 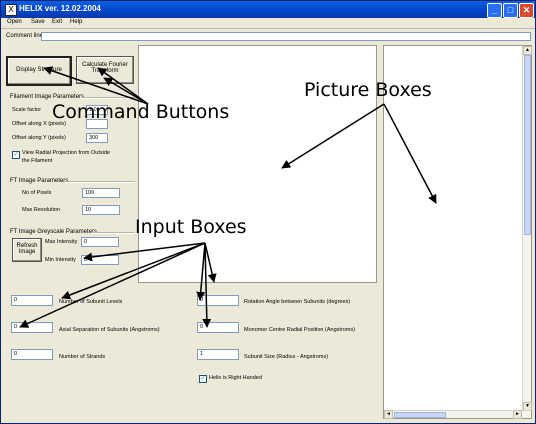 What do you see at coordinates (101, 193) in the screenshot?
I see `pixels-input: 100` at bounding box center [101, 193].